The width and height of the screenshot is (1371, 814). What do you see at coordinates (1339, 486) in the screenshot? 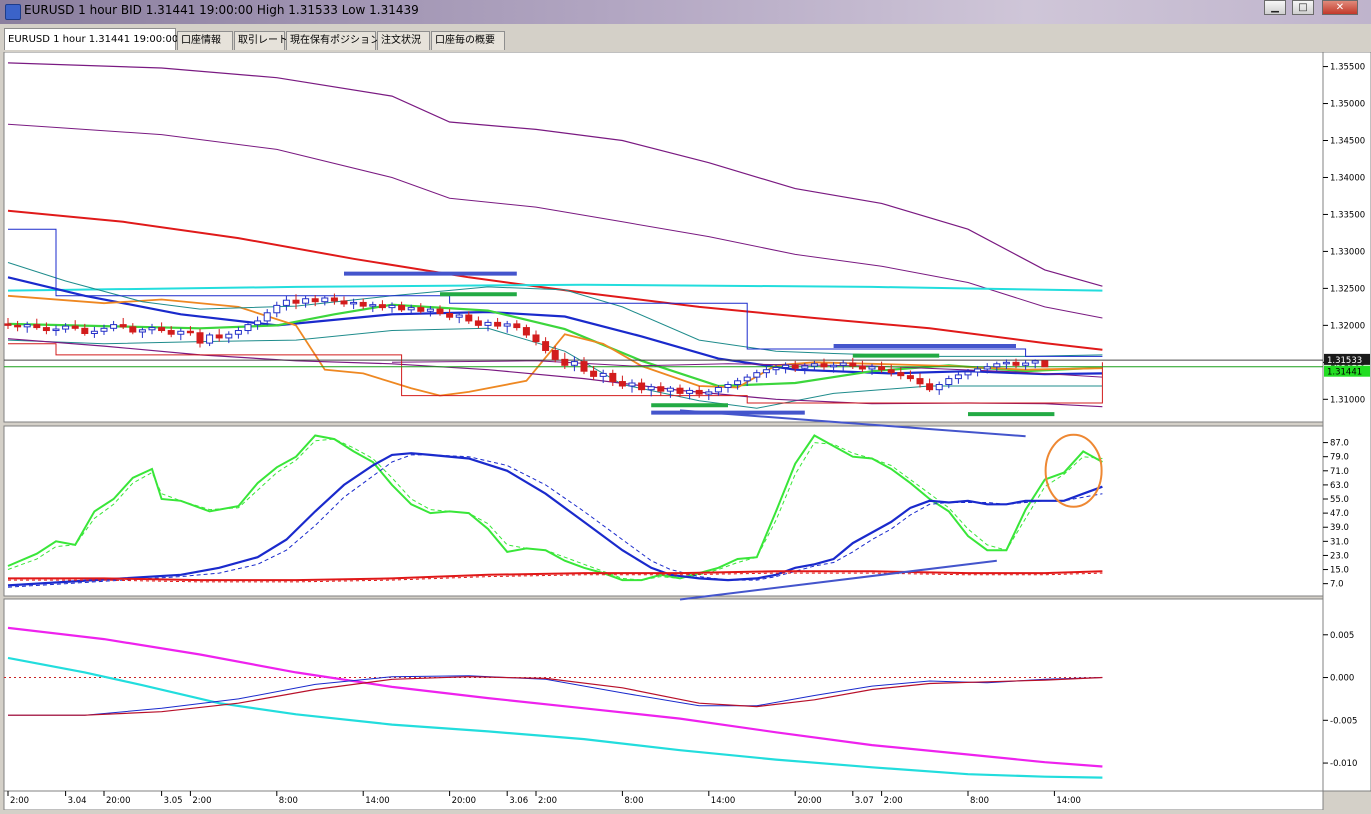
I see `stoch-axis-tick-label: 63.0` at bounding box center [1339, 486].